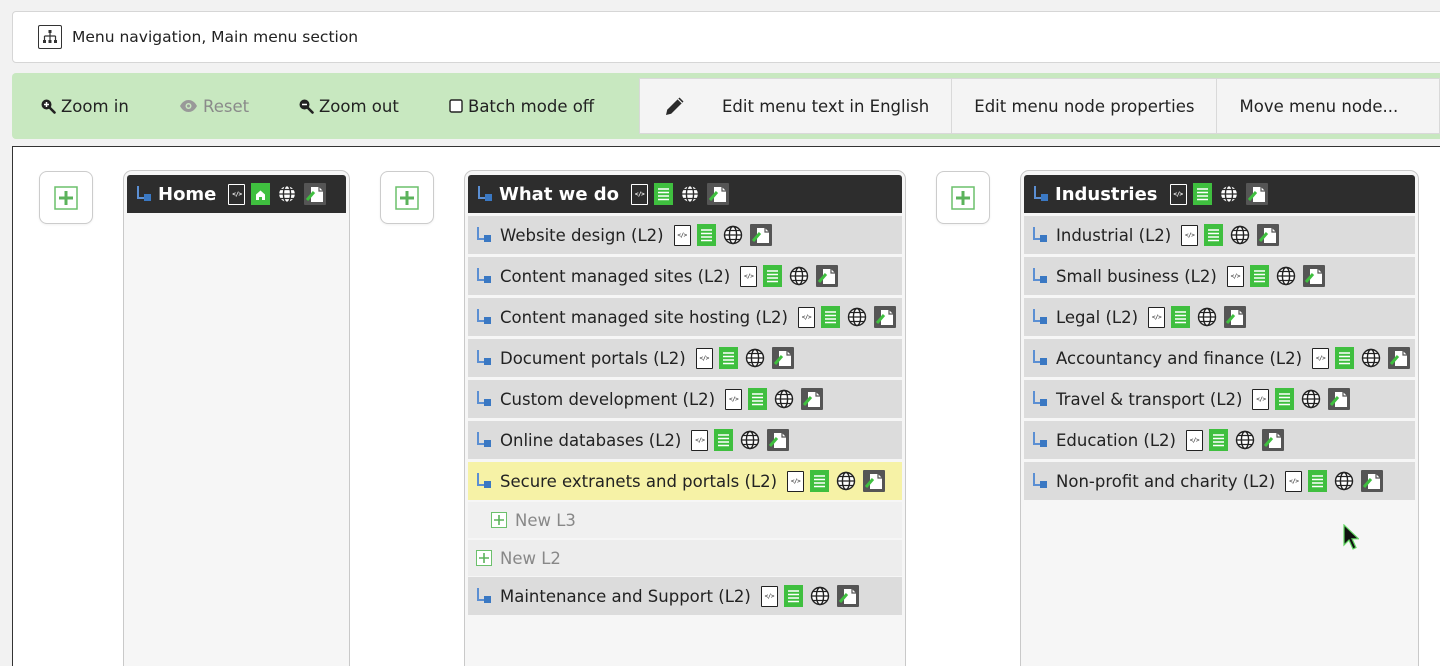 This screenshot has height=666, width=1440. What do you see at coordinates (685, 276) in the screenshot?
I see `menu-node-row: Content managed sites (L2) </>` at bounding box center [685, 276].